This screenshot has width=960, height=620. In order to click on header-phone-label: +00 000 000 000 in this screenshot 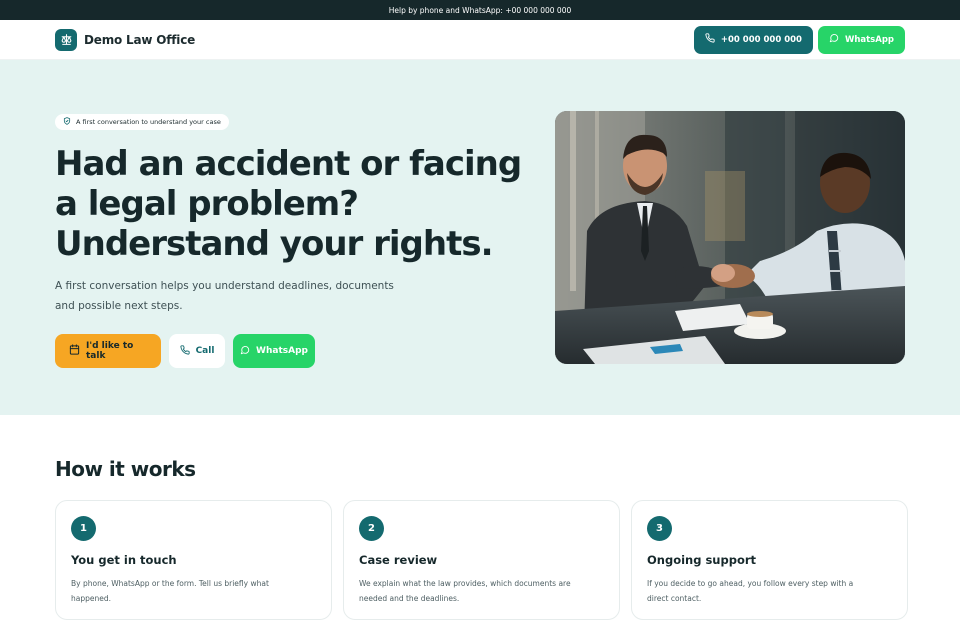, I will do `click(761, 39)`.